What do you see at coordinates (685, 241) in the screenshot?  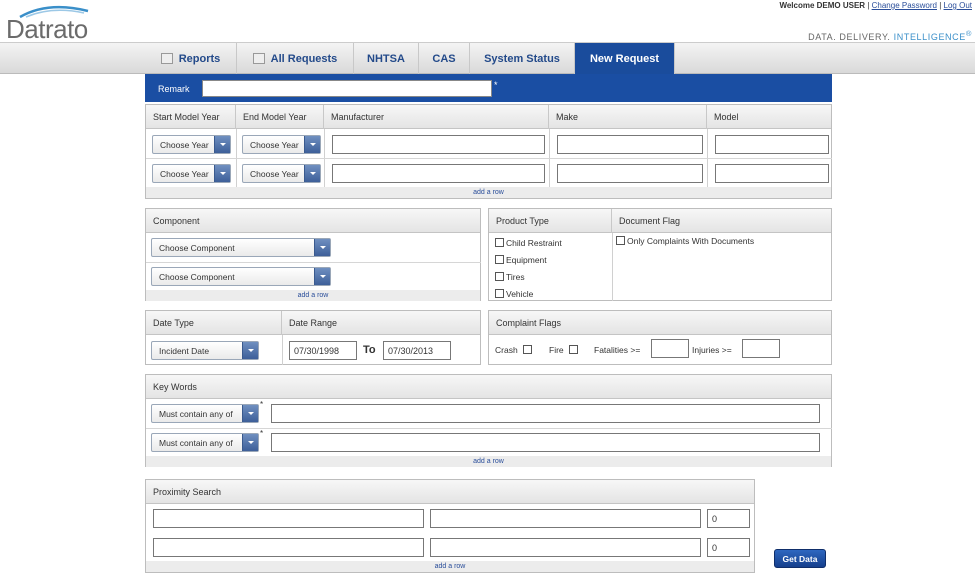 I see `only-with-documents-option: Only Complaints With Documents` at bounding box center [685, 241].